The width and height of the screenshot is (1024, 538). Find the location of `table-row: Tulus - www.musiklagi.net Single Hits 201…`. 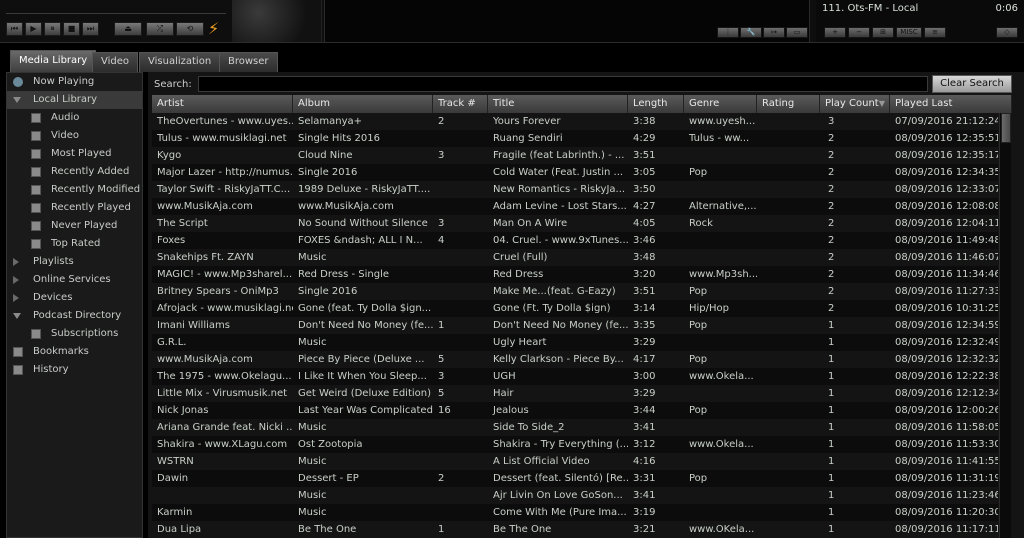

table-row: Tulus - www.musiklagi.net Single Hits 201… is located at coordinates (575, 138).